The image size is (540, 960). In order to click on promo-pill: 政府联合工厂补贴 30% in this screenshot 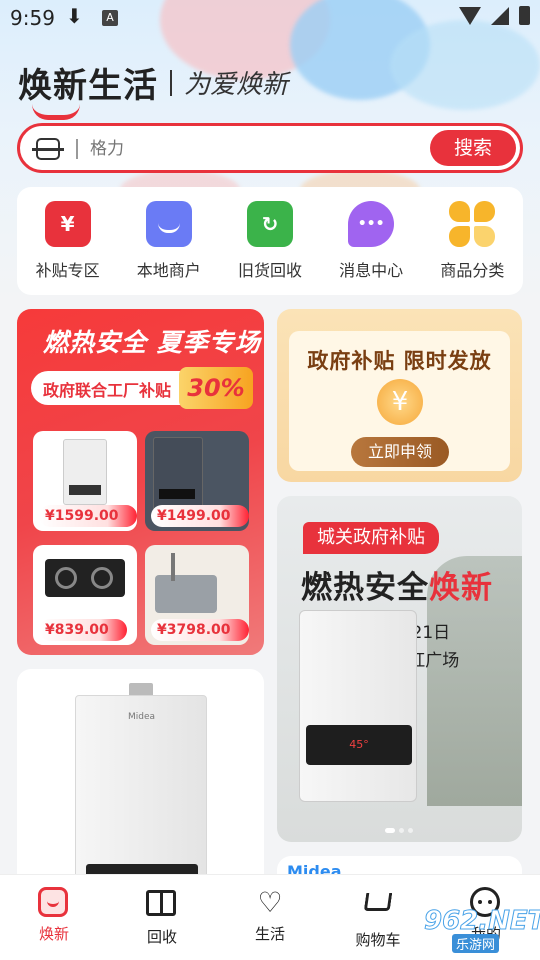, I will do `click(142, 388)`.